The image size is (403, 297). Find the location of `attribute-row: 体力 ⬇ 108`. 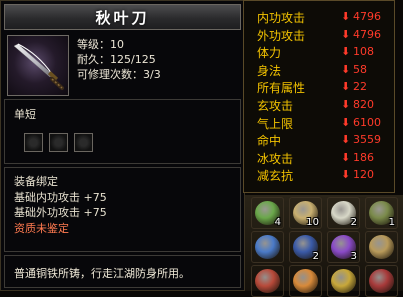

attribute-row: 体力 ⬇ 108 is located at coordinates (319, 51).